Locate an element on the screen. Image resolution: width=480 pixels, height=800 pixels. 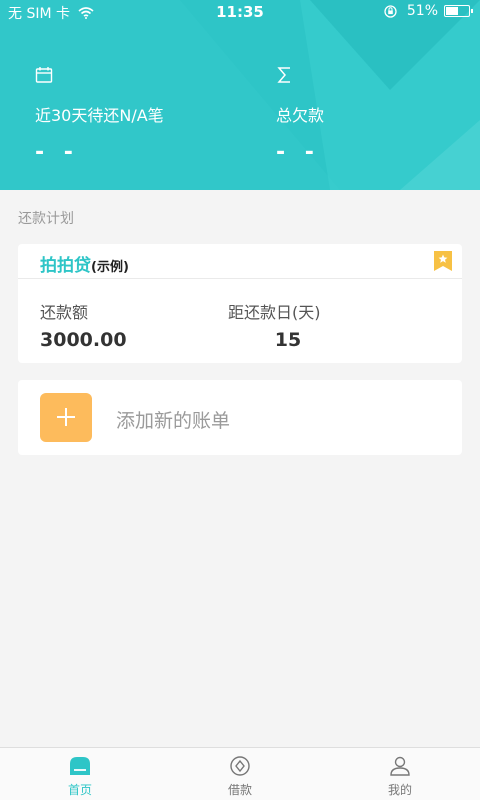
calendar-icon is located at coordinates (44, 75).